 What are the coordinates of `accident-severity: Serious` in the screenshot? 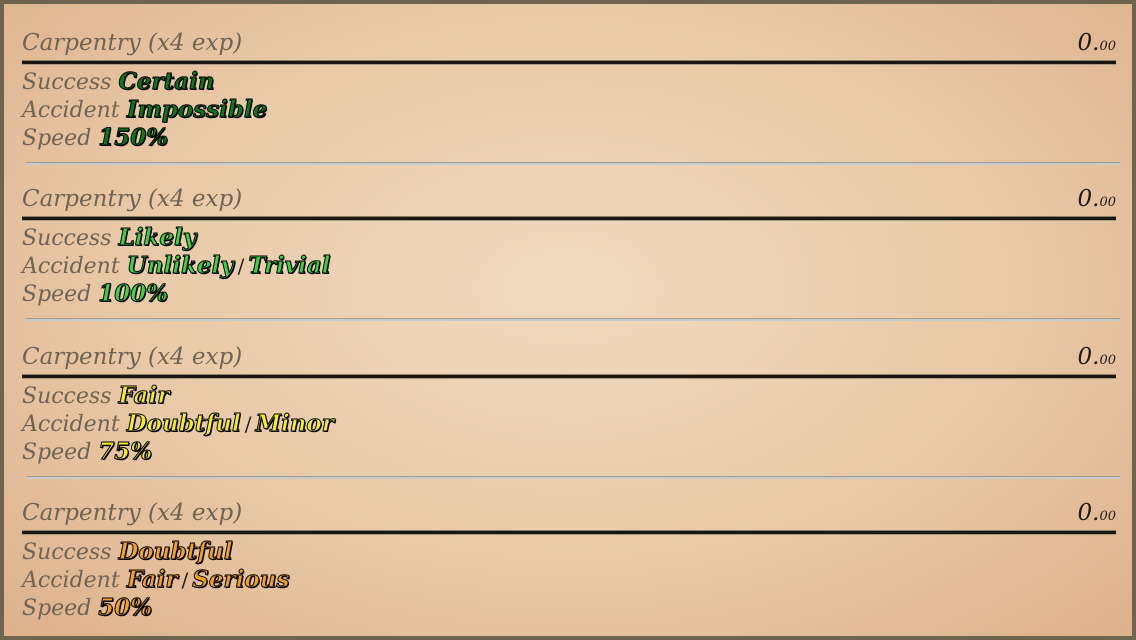 It's located at (241, 580).